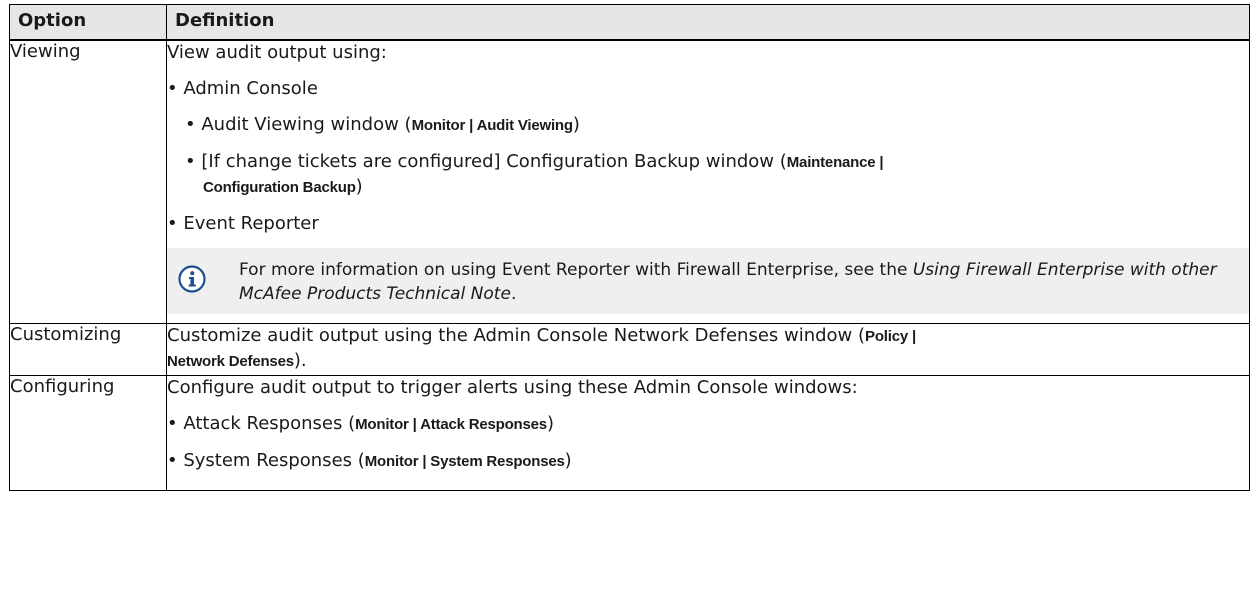 Image resolution: width=1259 pixels, height=607 pixels. What do you see at coordinates (708, 22) in the screenshot?
I see `header-definition: Definition` at bounding box center [708, 22].